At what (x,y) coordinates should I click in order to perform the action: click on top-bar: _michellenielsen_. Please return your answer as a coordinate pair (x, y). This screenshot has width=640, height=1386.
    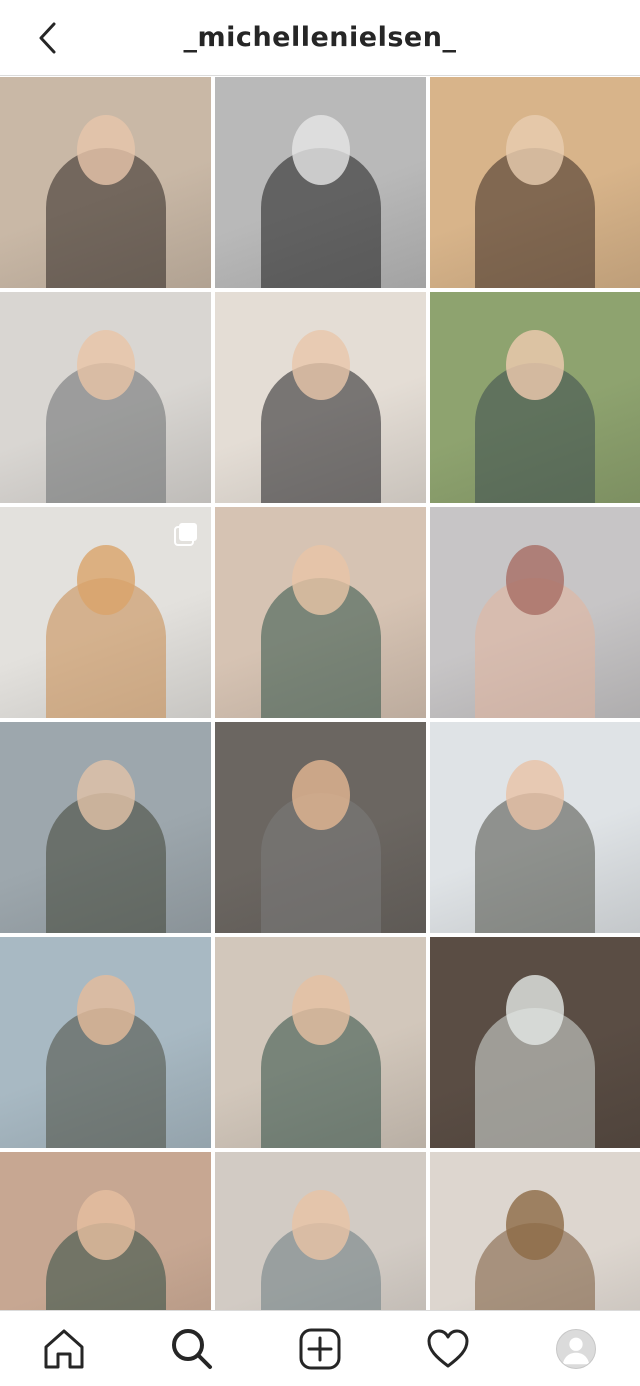
    Looking at the image, I should click on (320, 38).